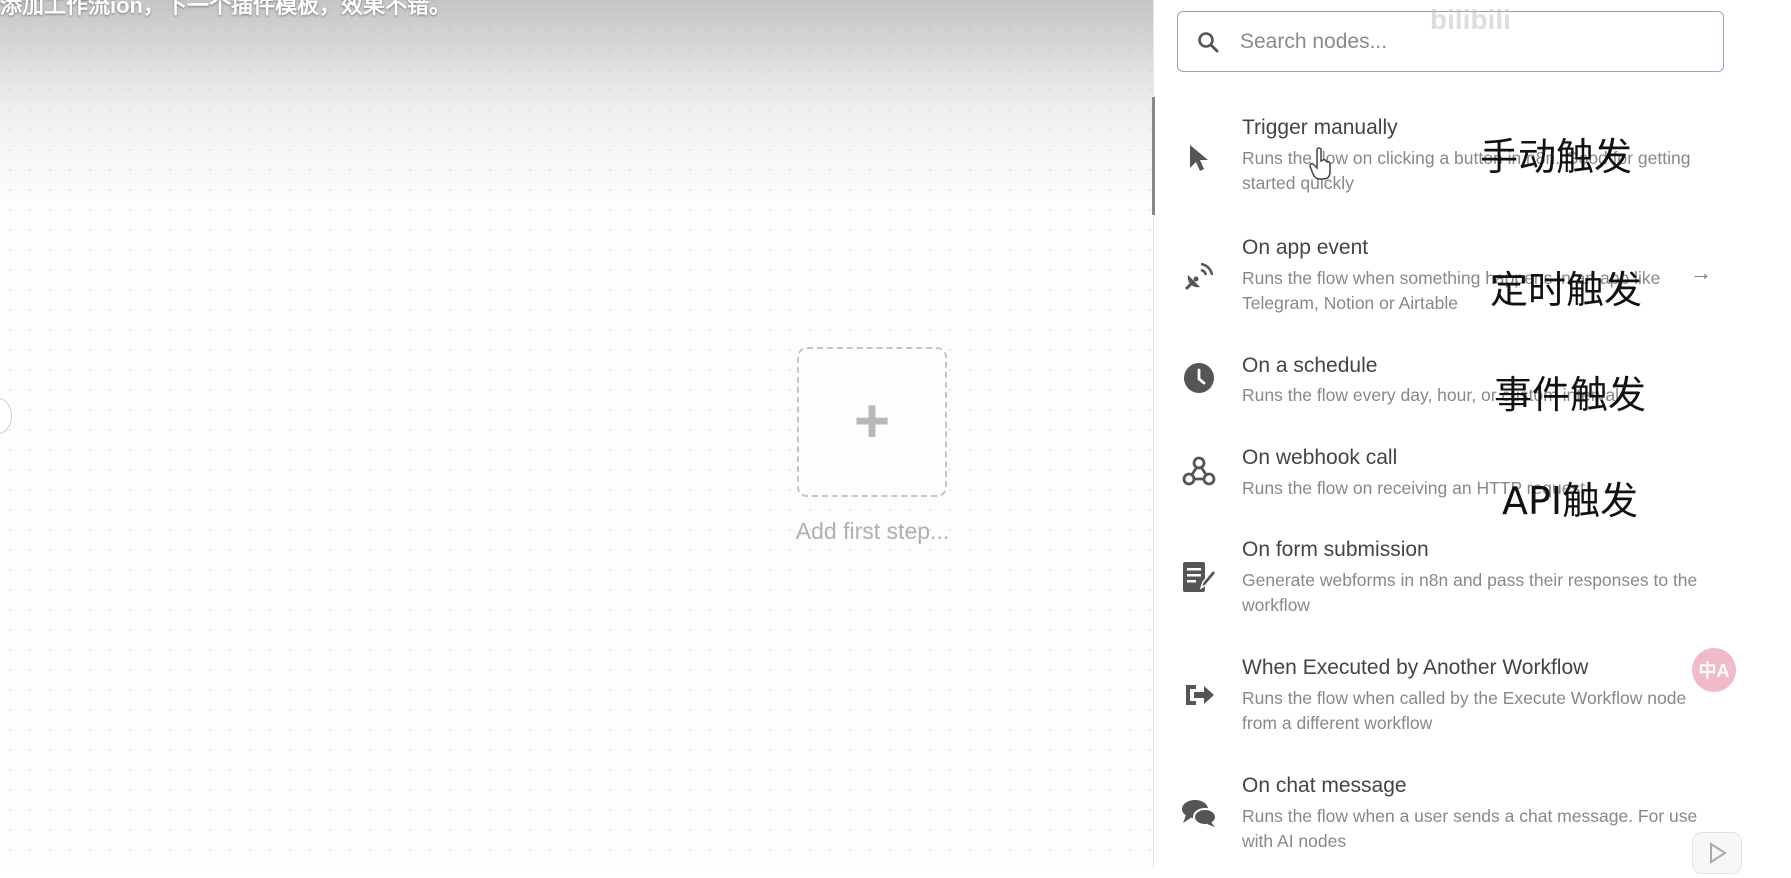  I want to click on overlay-timed-trigger: 定时触发, so click(1566, 290).